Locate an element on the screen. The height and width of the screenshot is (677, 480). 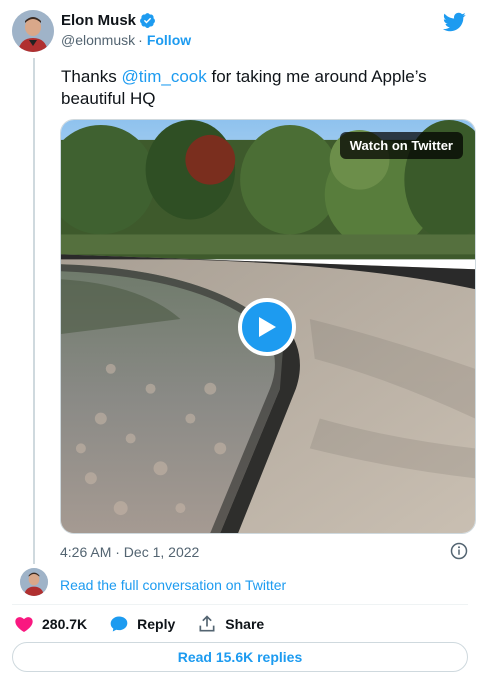
action-bar: 280.7K Reply Share is located at coordinates (150, 624).